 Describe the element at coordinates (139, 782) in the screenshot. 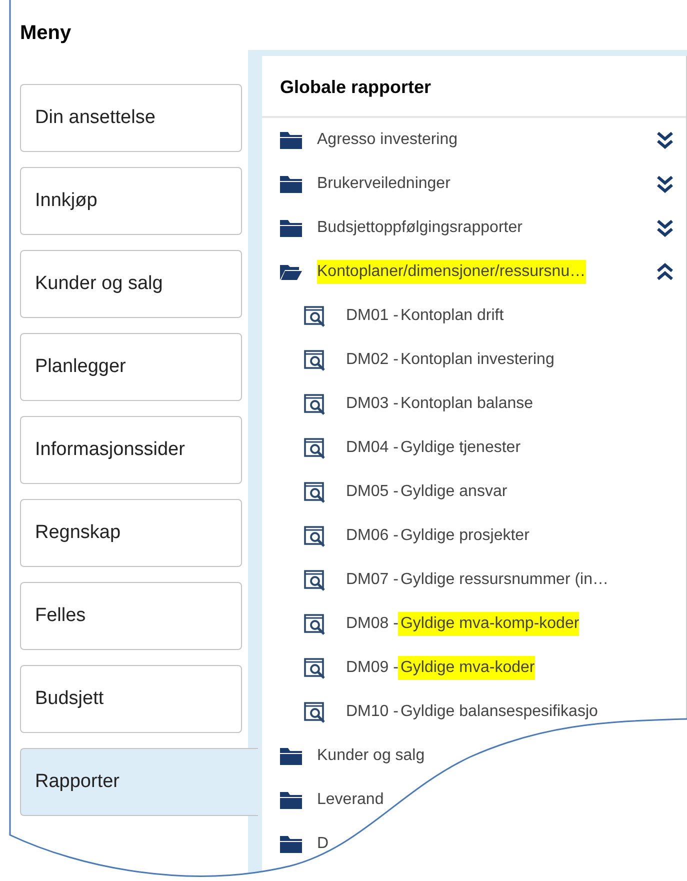

I see `menu-item: Rapporter` at that location.